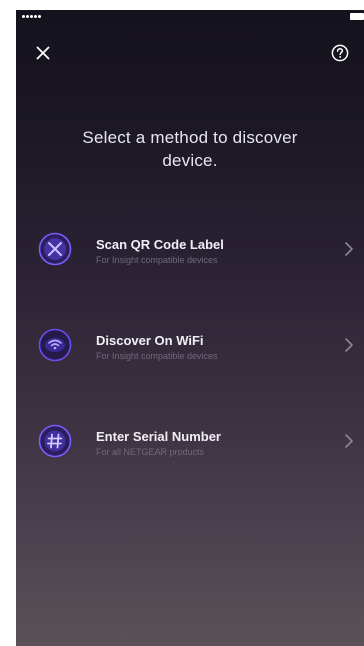  What do you see at coordinates (357, 16) in the screenshot?
I see `battery-icon` at bounding box center [357, 16].